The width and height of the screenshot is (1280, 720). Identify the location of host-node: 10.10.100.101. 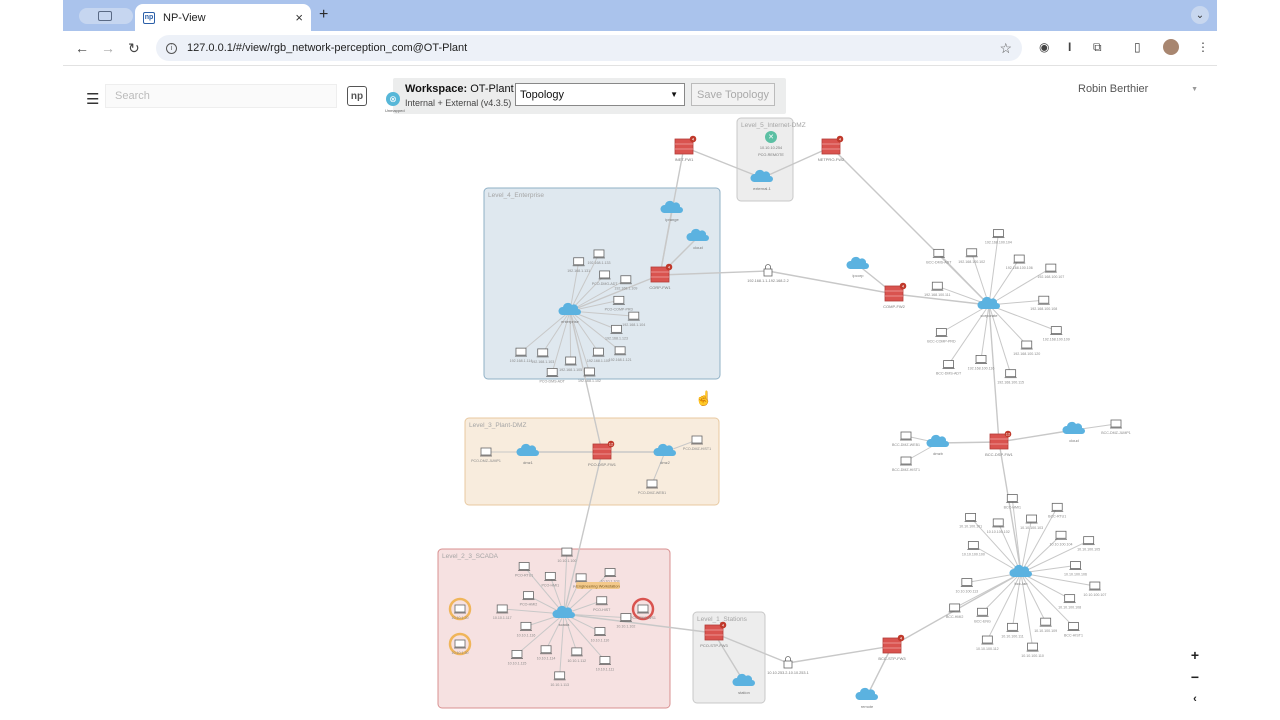
(970, 520).